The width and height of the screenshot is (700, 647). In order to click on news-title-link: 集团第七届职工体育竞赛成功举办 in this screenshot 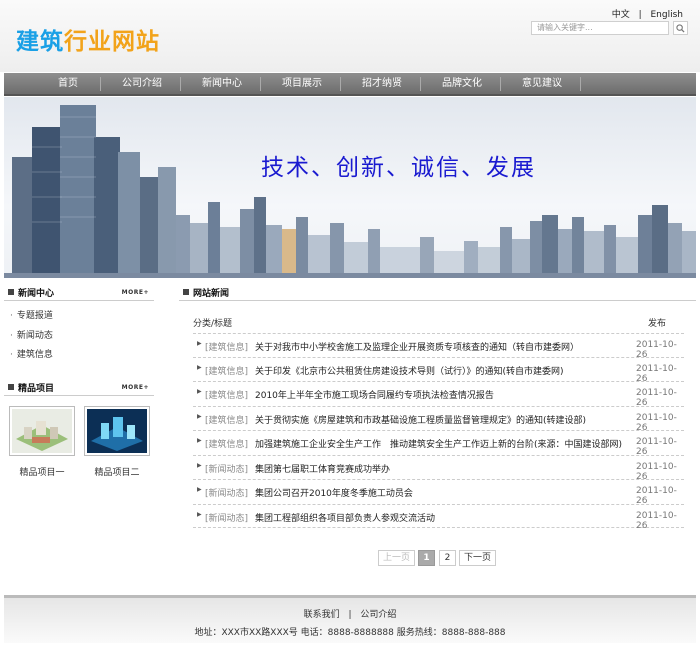, I will do `click(322, 468)`.